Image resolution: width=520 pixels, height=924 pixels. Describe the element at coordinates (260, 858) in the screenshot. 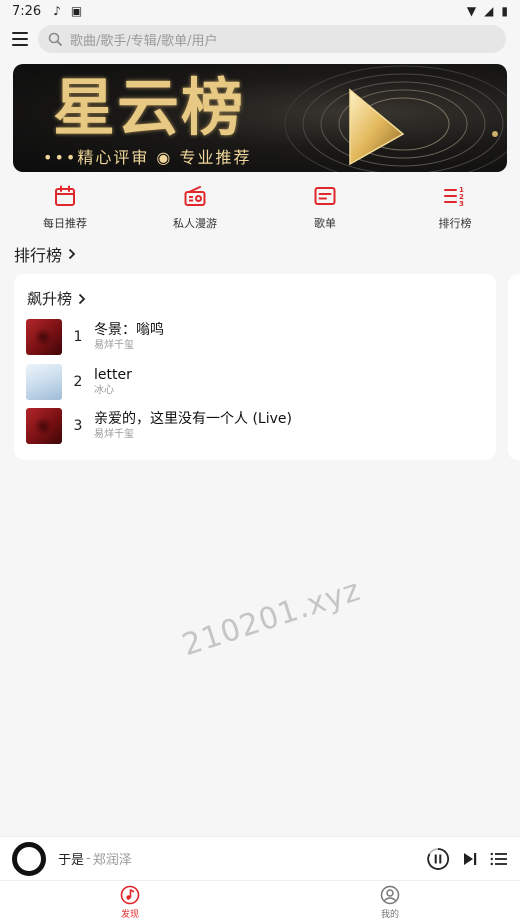

I see `mini-player: 于是 - 郑润泽` at that location.